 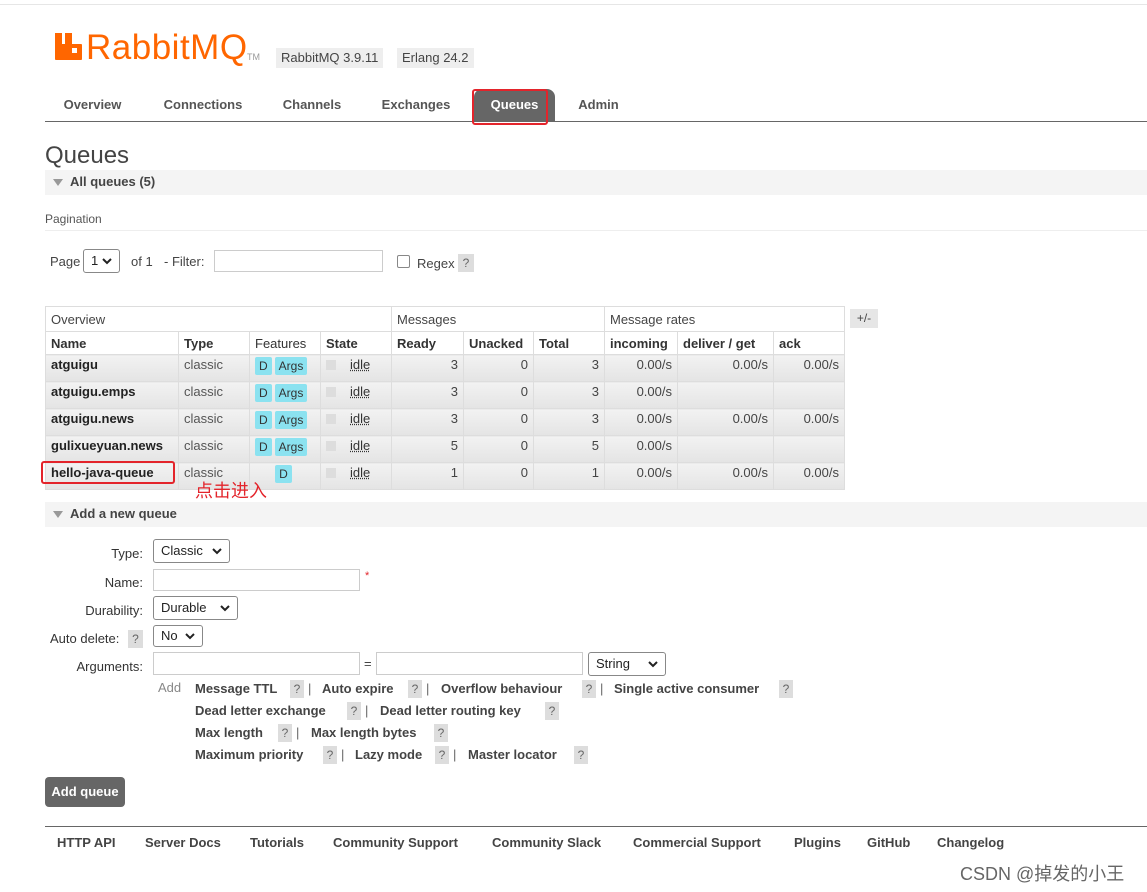 I want to click on footer-link-github: GitHub, so click(x=888, y=842).